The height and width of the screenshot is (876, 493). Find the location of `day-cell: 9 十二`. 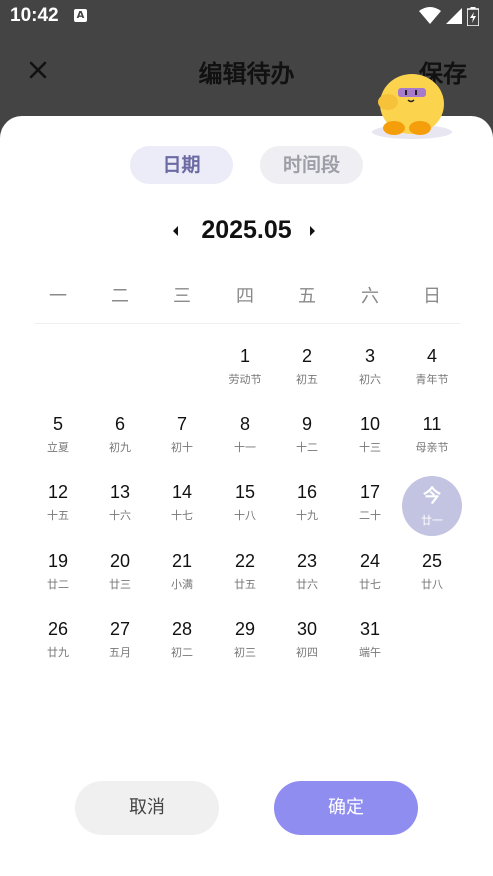

day-cell: 9 十二 is located at coordinates (307, 444).